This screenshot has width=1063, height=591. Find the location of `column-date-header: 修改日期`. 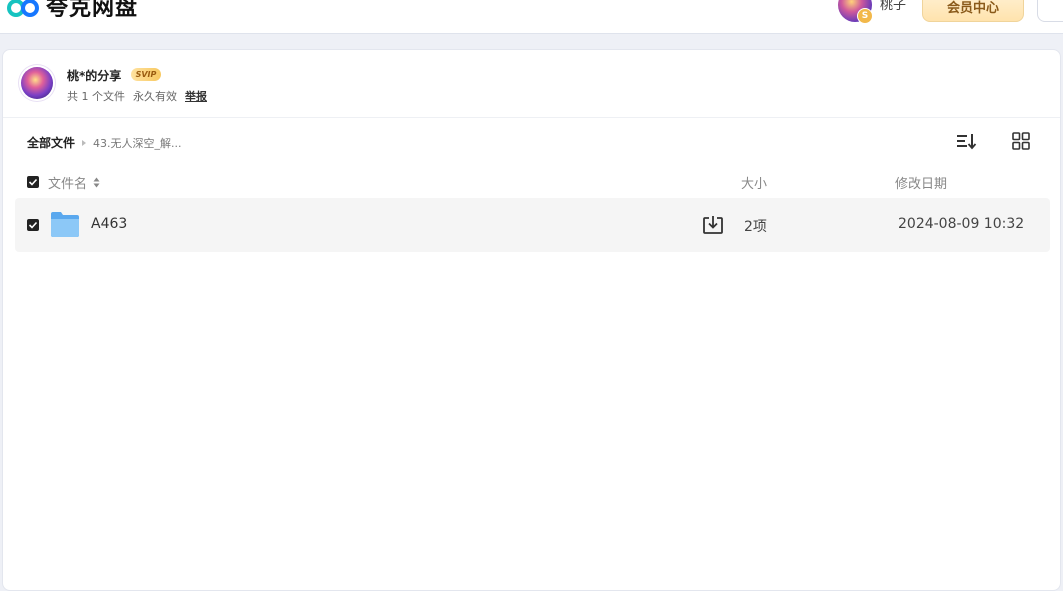

column-date-header: 修改日期 is located at coordinates (921, 182).